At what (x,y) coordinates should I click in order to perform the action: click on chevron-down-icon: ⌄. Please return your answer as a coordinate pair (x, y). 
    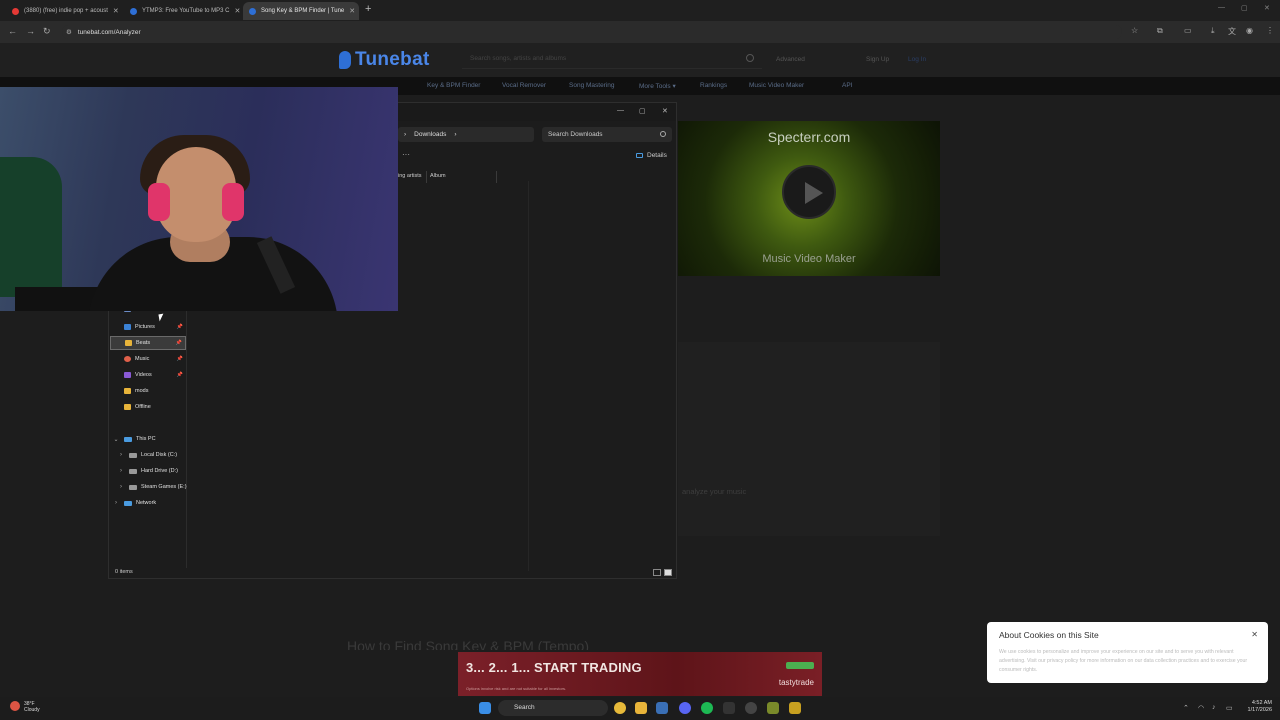
    Looking at the image, I should click on (116, 439).